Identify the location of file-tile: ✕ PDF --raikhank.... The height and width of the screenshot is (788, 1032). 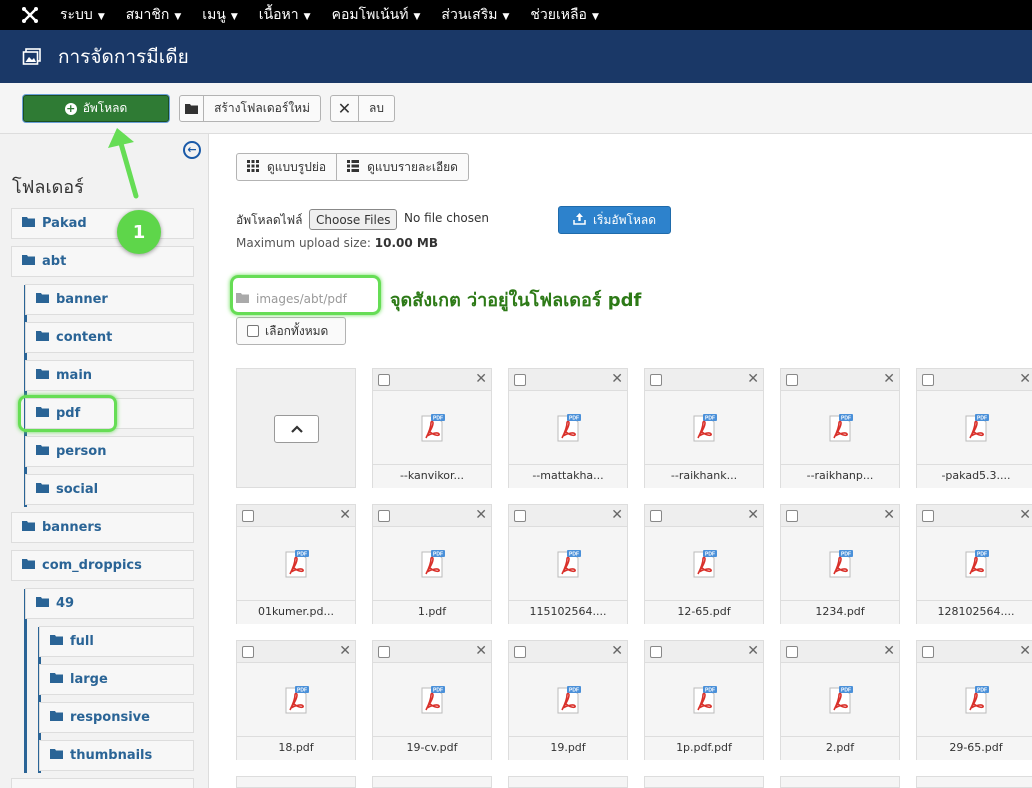
(704, 428).